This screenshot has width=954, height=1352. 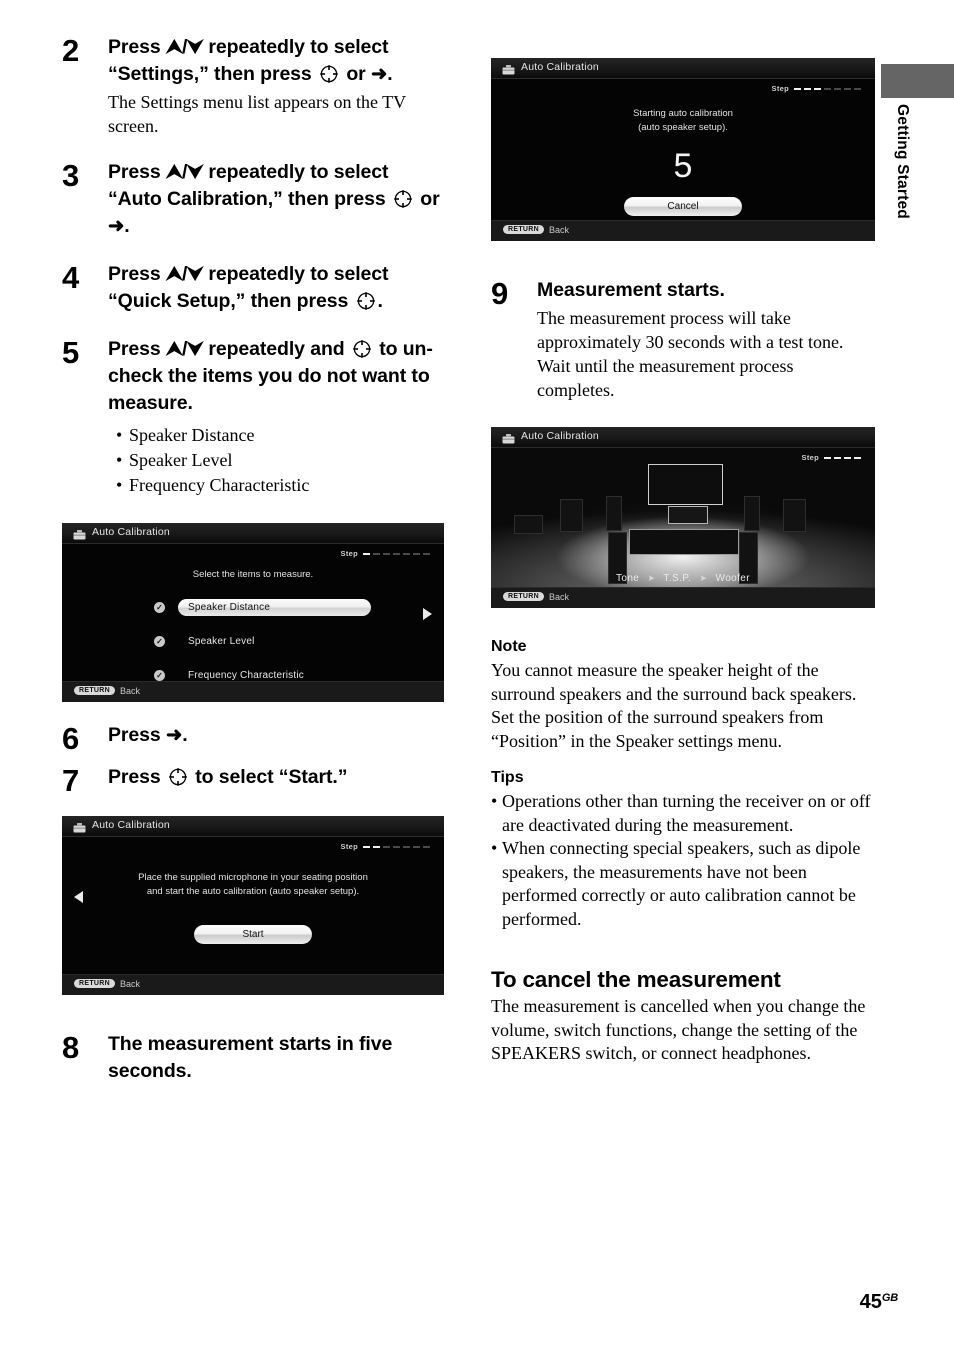 What do you see at coordinates (870, 1302) in the screenshot?
I see `page-number-value: 45` at bounding box center [870, 1302].